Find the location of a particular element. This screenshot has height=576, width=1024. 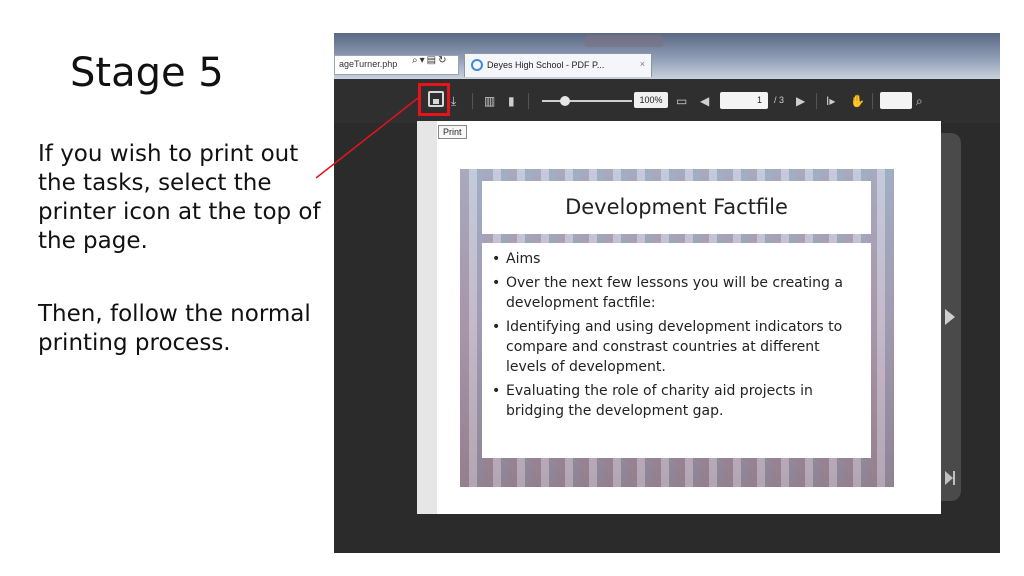

pointer-line is located at coordinates (367, 138).